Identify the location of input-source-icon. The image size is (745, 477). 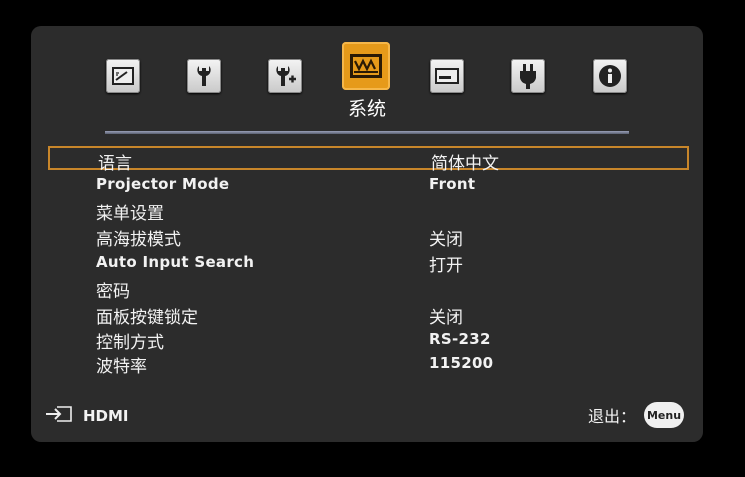
(59, 416).